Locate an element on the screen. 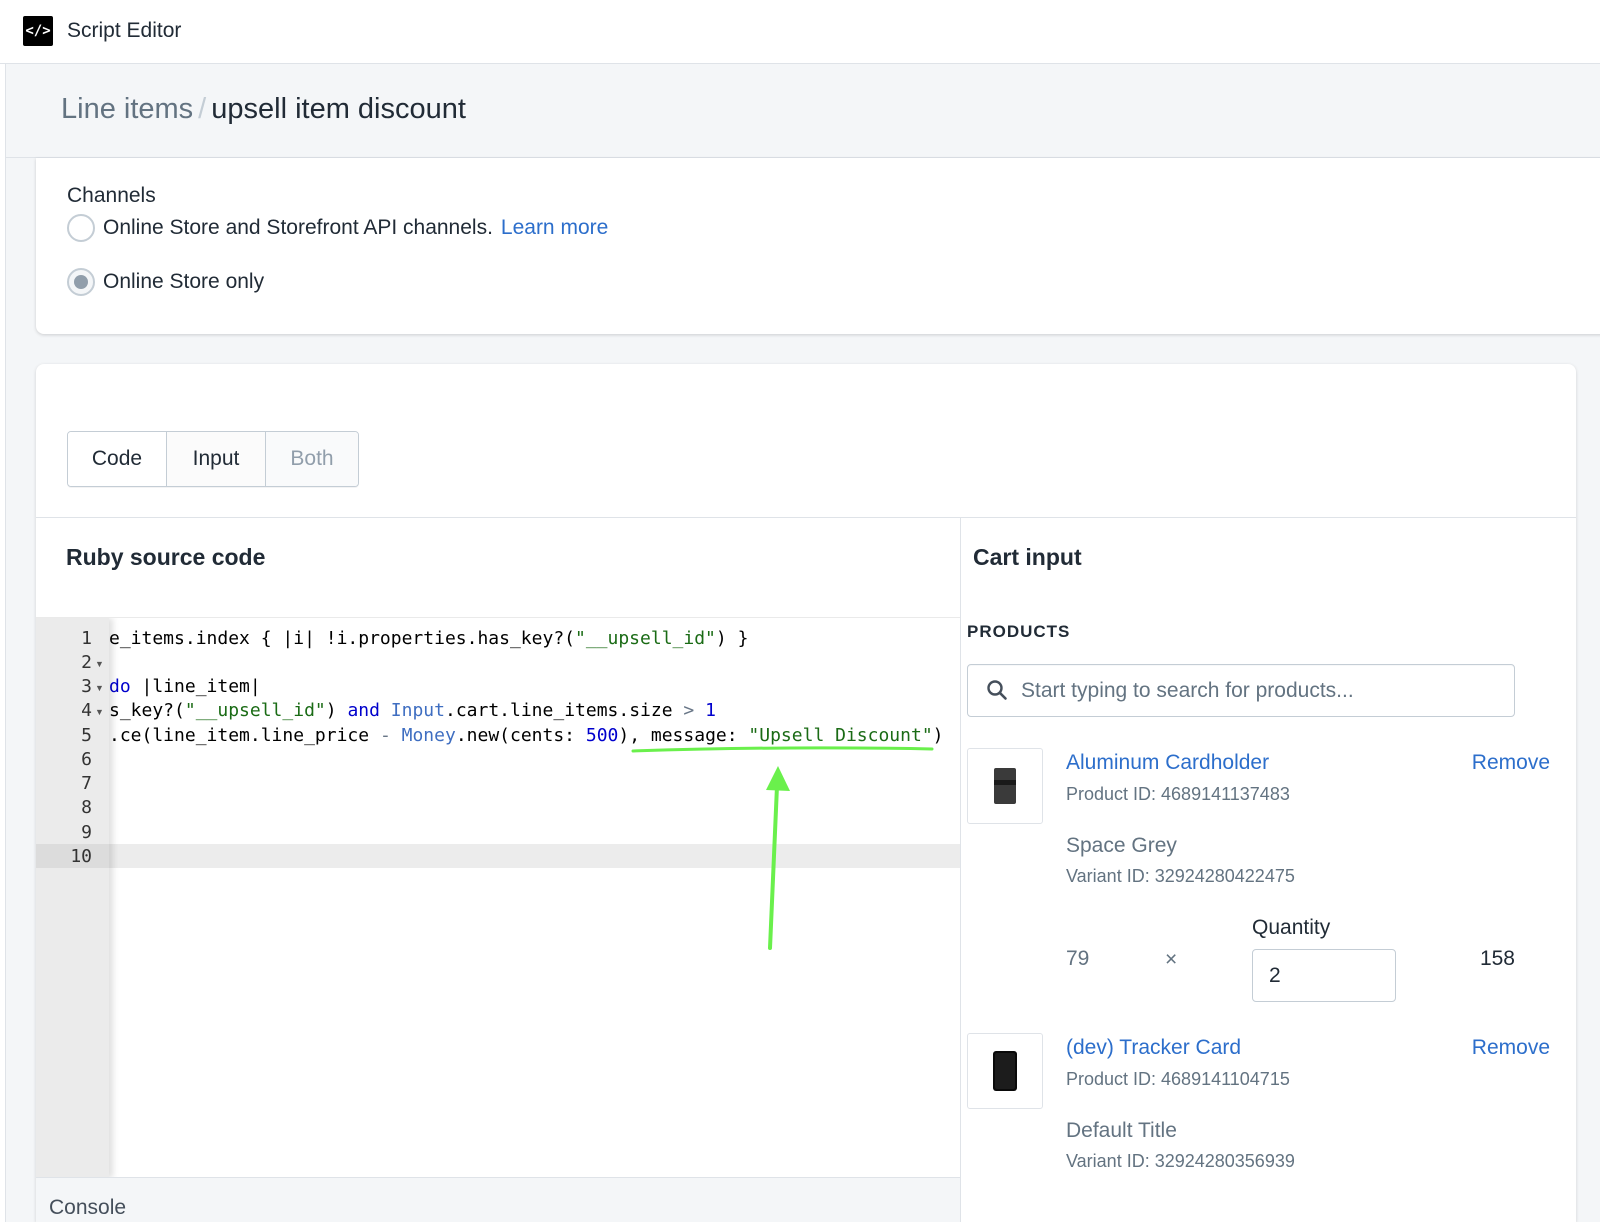 The height and width of the screenshot is (1222, 1600). view-toggle: Code Input Both is located at coordinates (213, 459).